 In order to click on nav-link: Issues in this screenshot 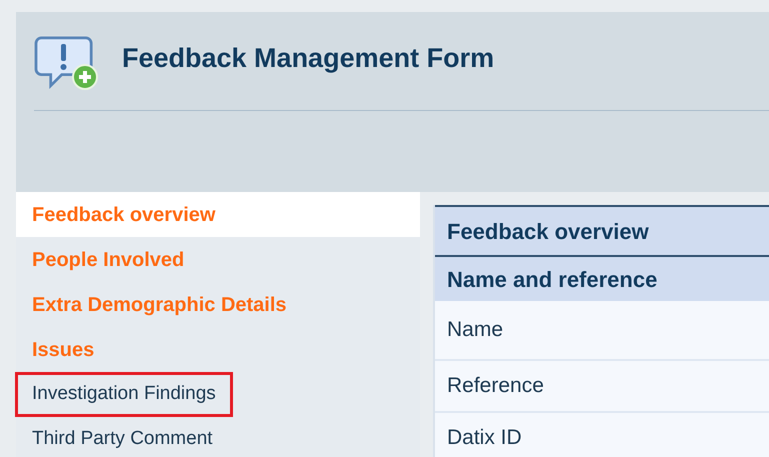, I will do `click(63, 349)`.